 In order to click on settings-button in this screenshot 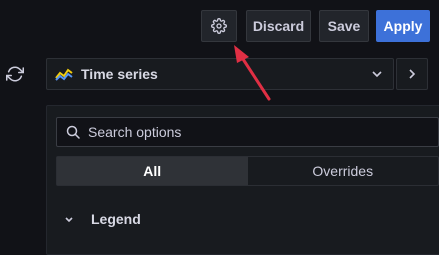, I will do `click(219, 26)`.